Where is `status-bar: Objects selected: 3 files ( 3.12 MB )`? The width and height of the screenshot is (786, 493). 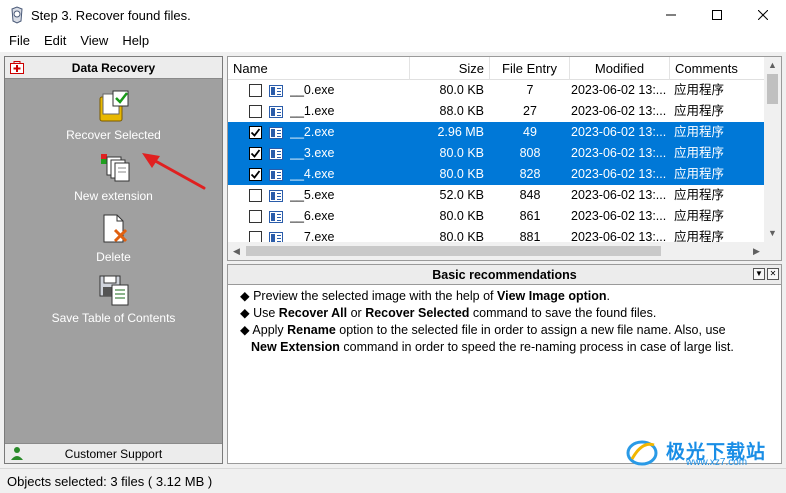
status-bar: Objects selected: 3 files ( 3.12 MB ) is located at coordinates (393, 480).